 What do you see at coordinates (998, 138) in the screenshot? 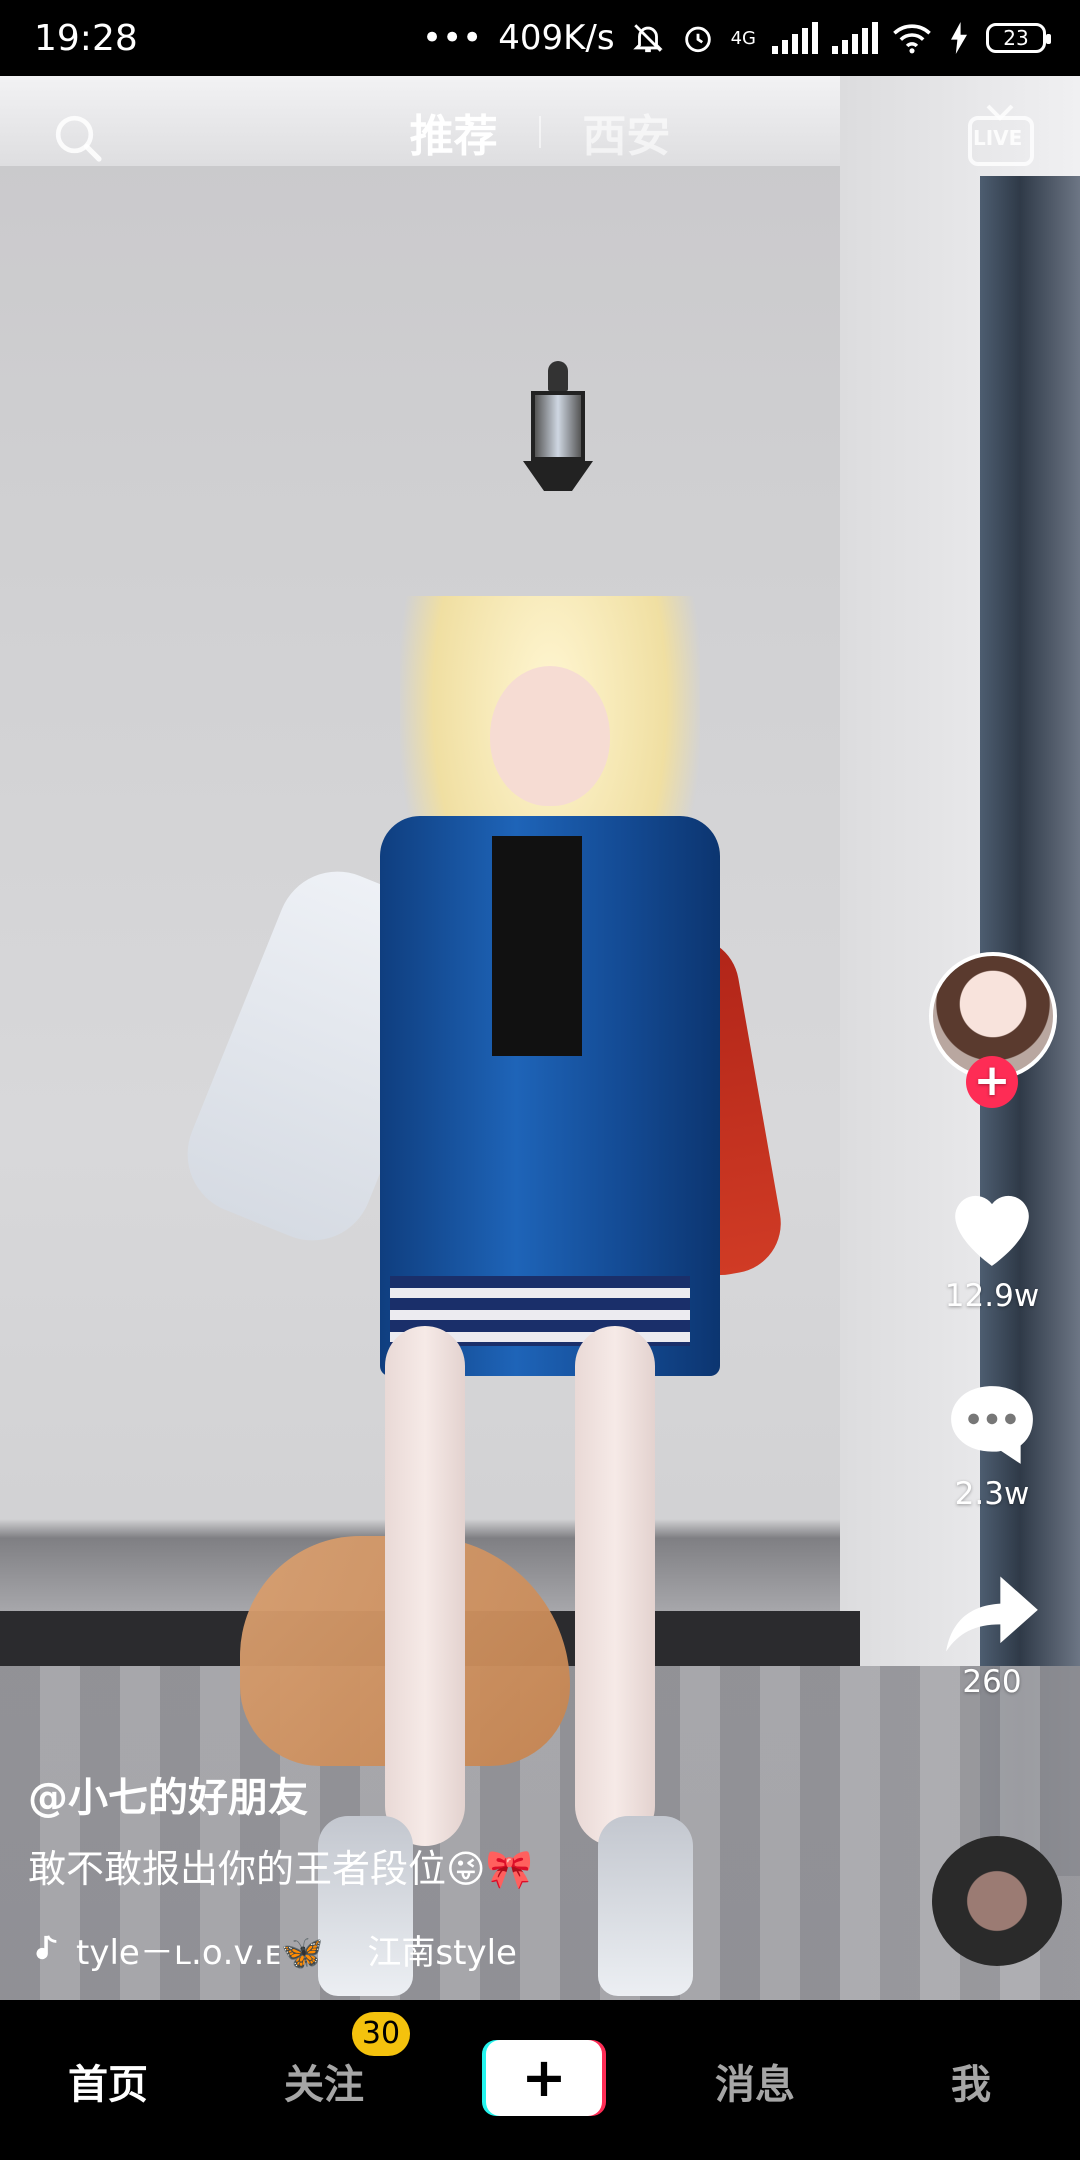
I see `live-label: LIVE` at bounding box center [998, 138].